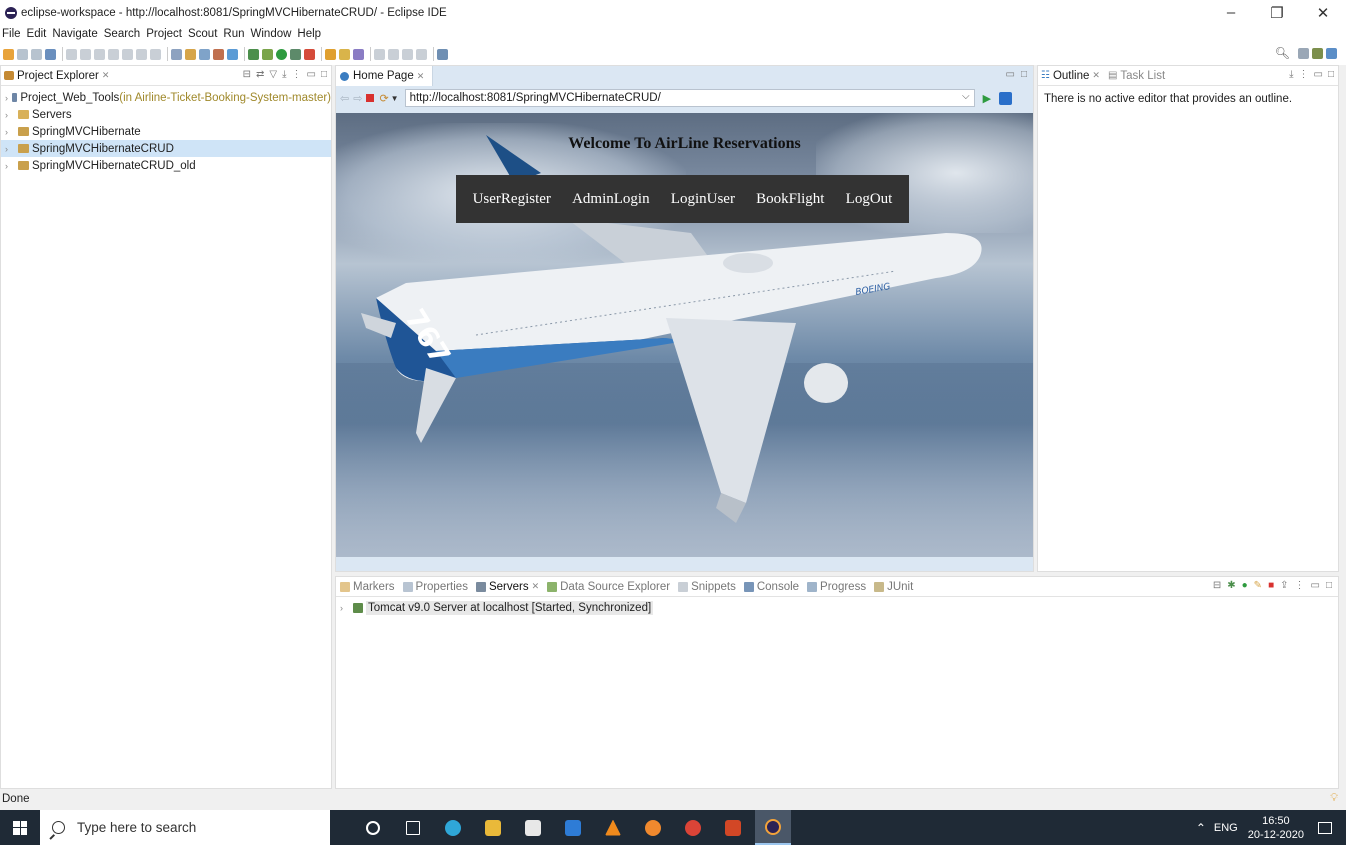 Image resolution: width=1346 pixels, height=845 pixels. Describe the element at coordinates (707, 587) in the screenshot. I see `tab-snippets: Snippets` at that location.